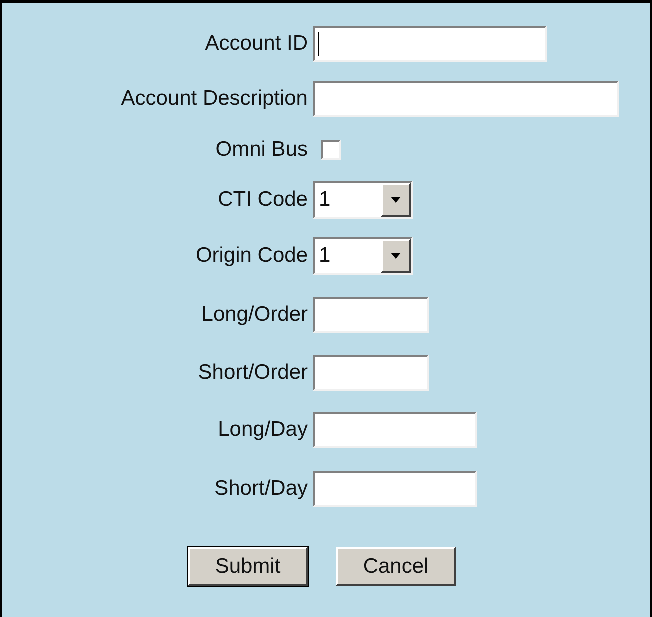 Image resolution: width=652 pixels, height=617 pixels. Describe the element at coordinates (396, 566) in the screenshot. I see `form-button: Cancel` at that location.